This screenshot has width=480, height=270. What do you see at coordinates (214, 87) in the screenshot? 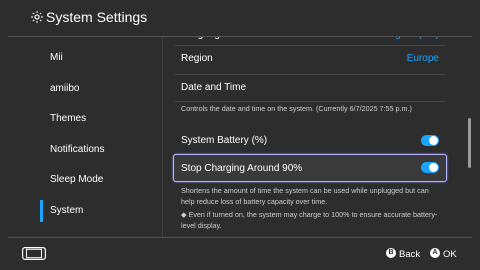
I see `date-time-label: Date and Time` at bounding box center [214, 87].